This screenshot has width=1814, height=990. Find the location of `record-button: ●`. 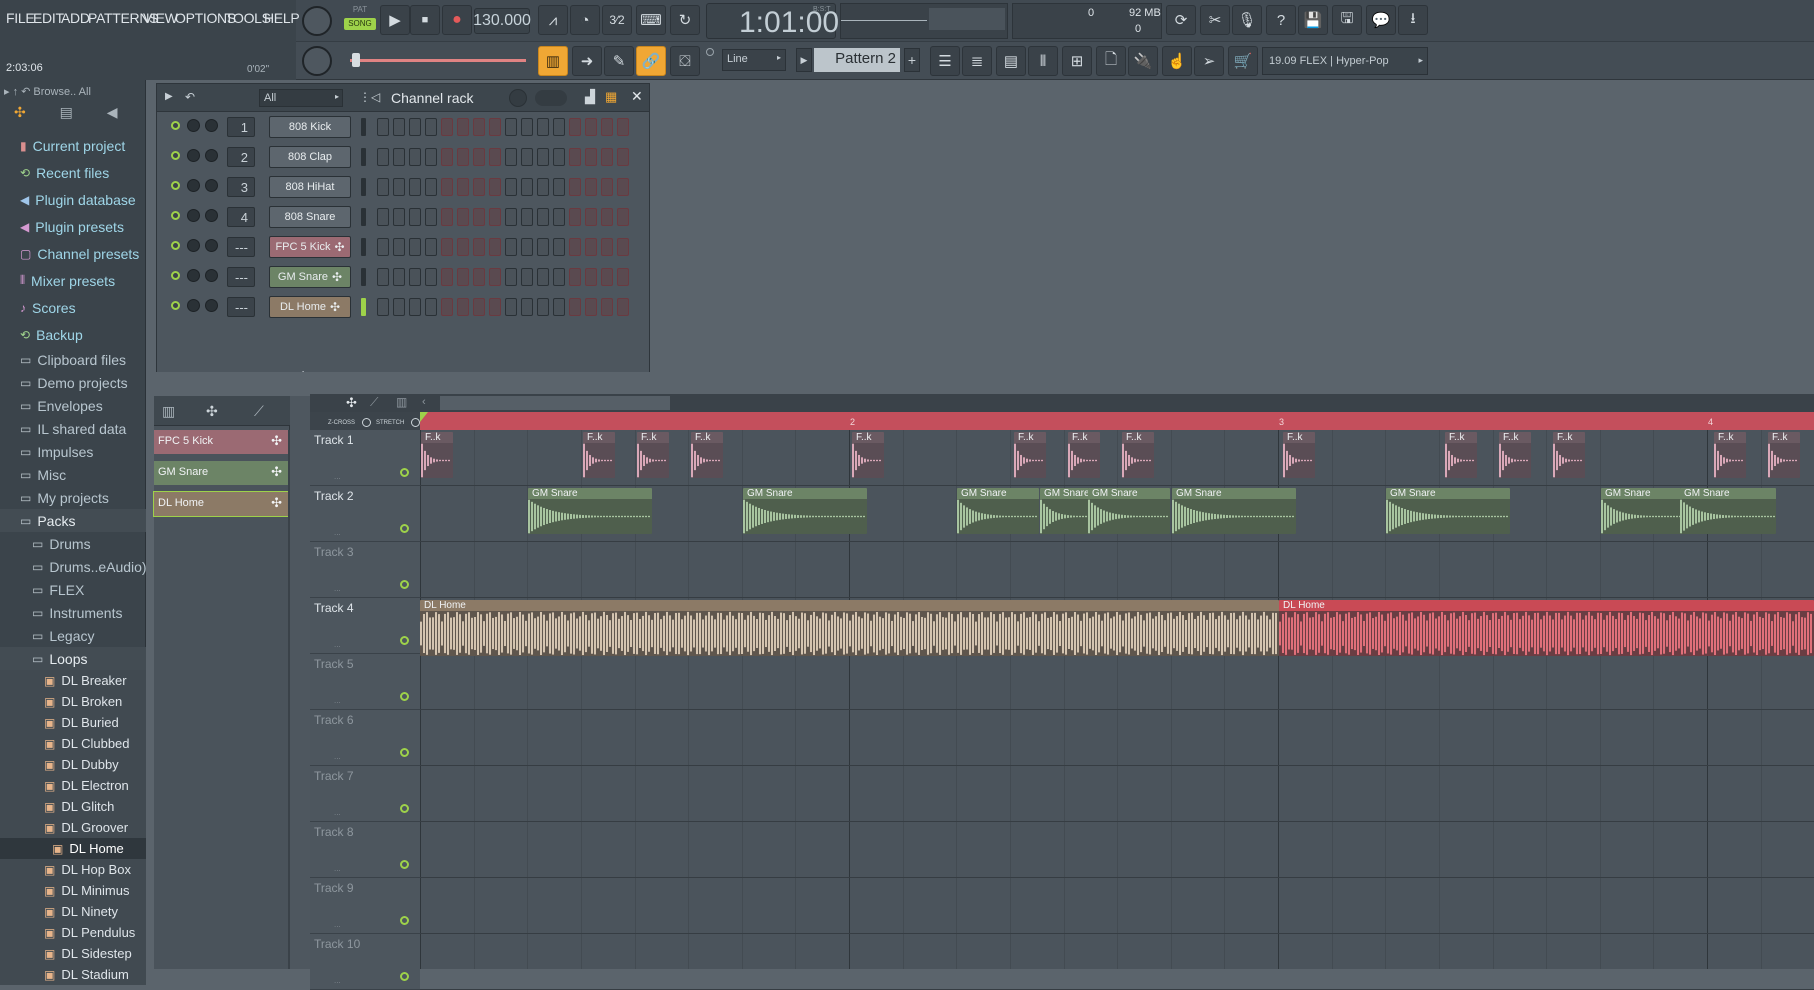

record-button: ● is located at coordinates (457, 20).